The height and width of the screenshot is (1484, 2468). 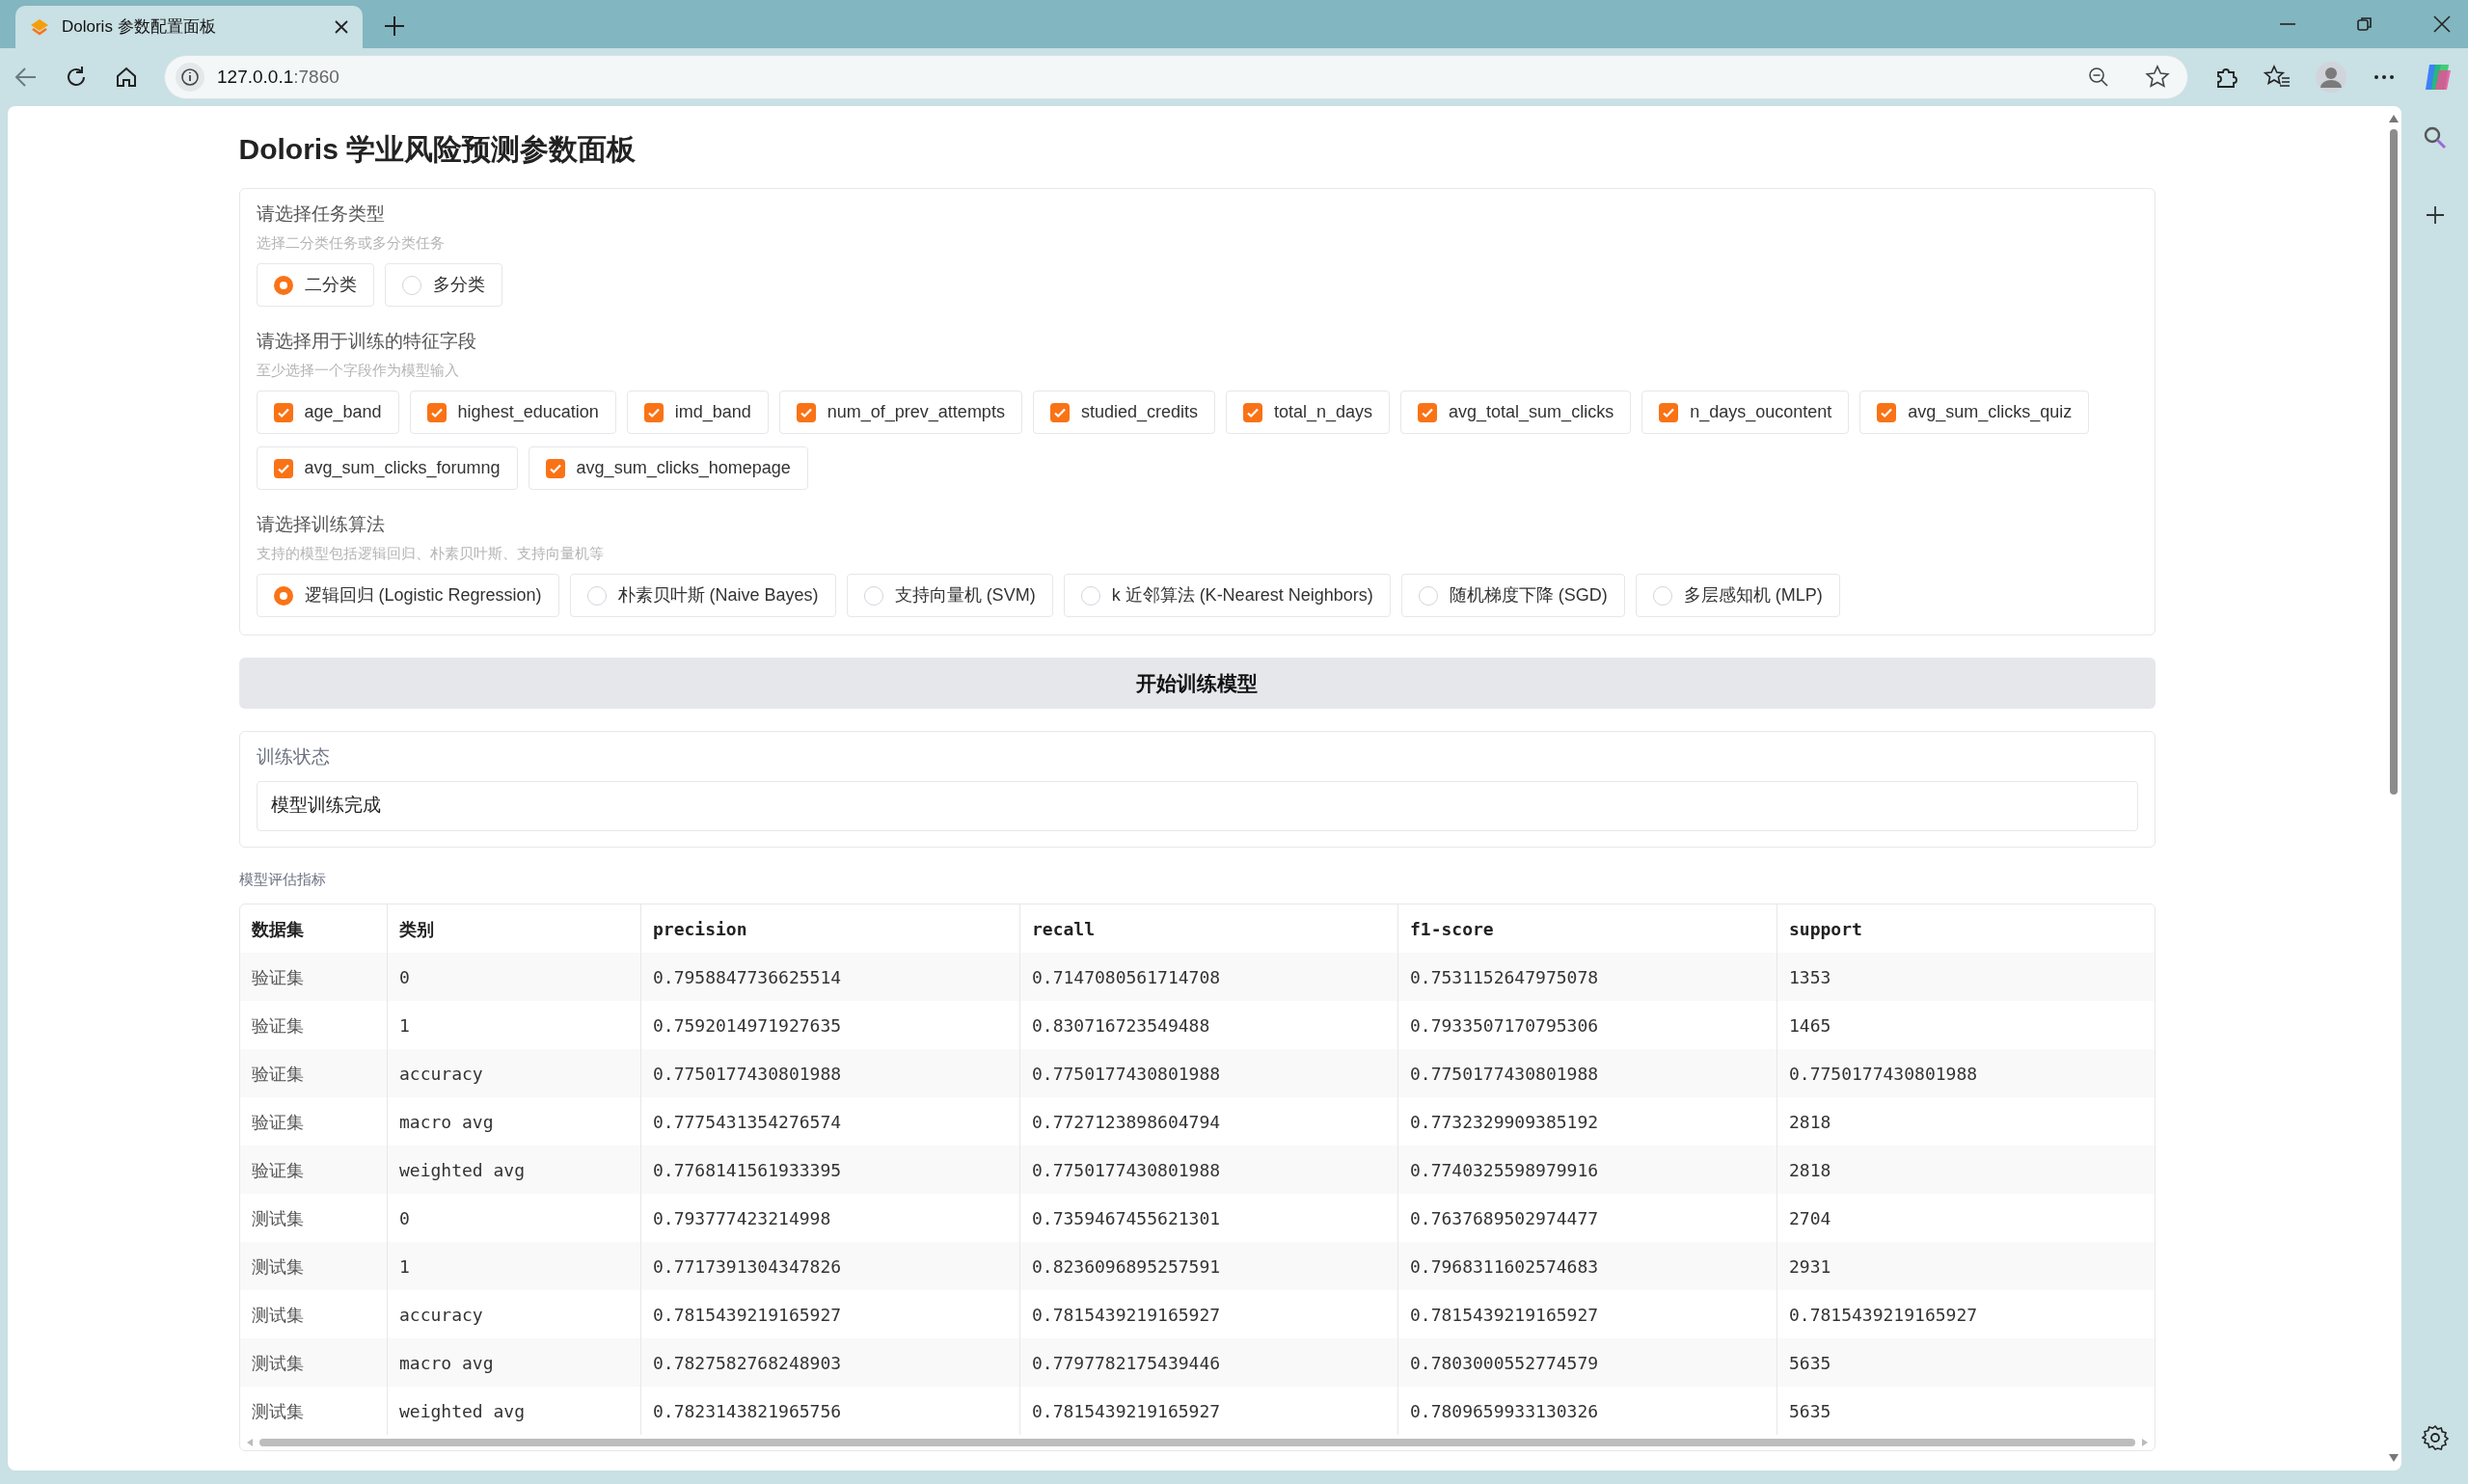 I want to click on field-hint: 选择二分类任务或多分类任务, so click(x=351, y=242).